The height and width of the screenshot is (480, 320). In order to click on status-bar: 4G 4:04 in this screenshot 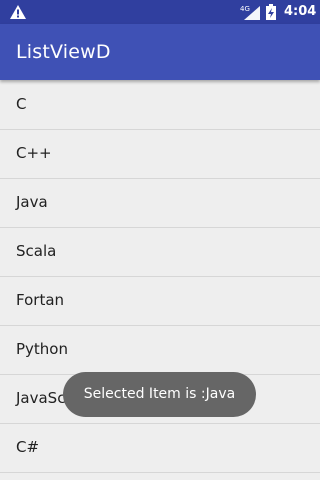, I will do `click(160, 12)`.